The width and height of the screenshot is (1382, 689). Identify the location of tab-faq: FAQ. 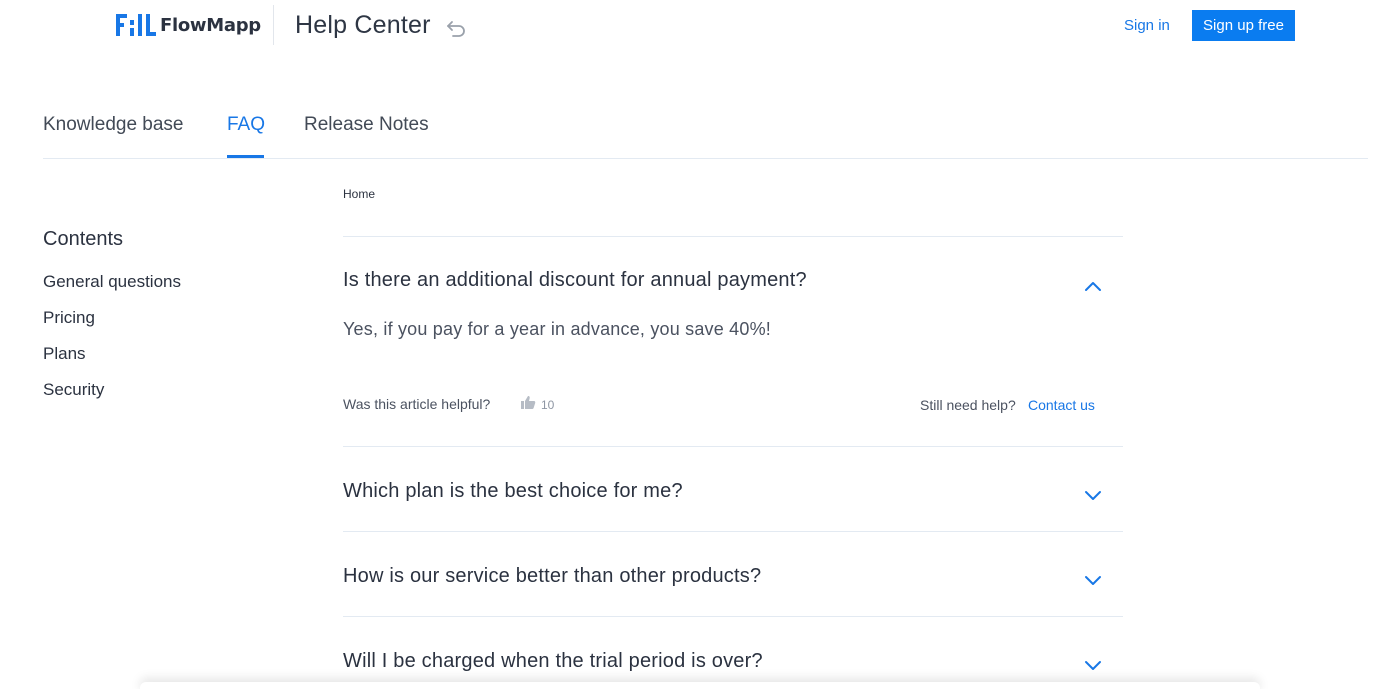
(246, 125).